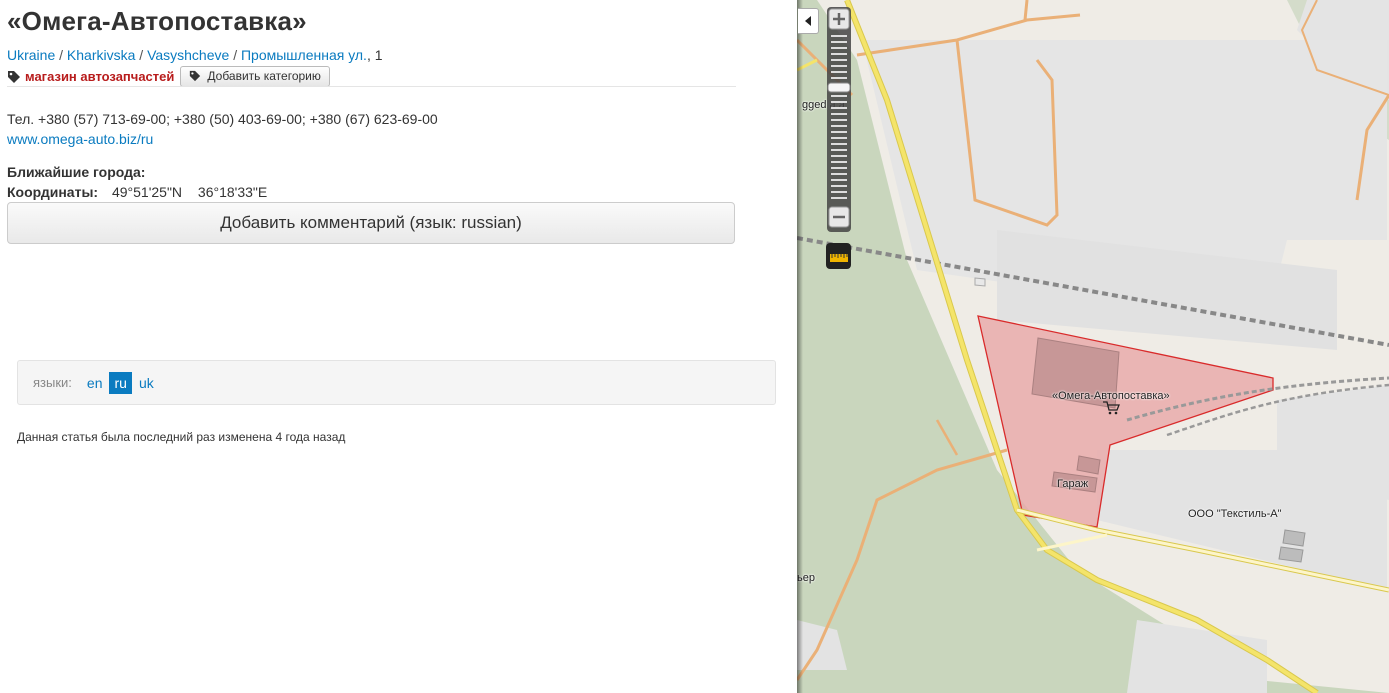 The image size is (1389, 693). Describe the element at coordinates (1111, 396) in the screenshot. I see `map-label-poi: «Омега-Автопоставка»` at that location.